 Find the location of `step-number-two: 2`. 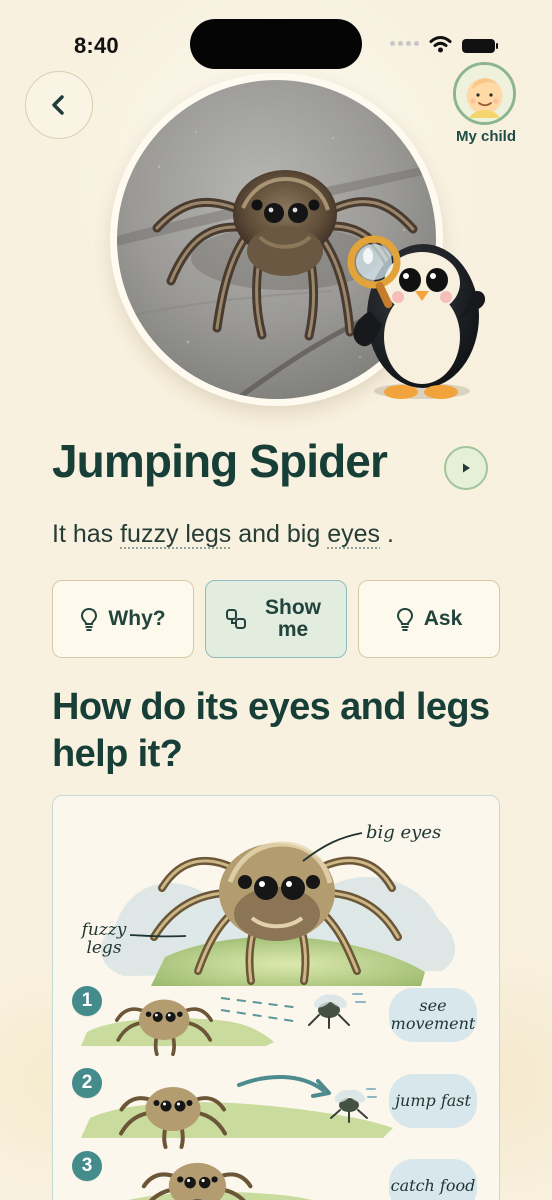

step-number-two: 2 is located at coordinates (87, 1083).